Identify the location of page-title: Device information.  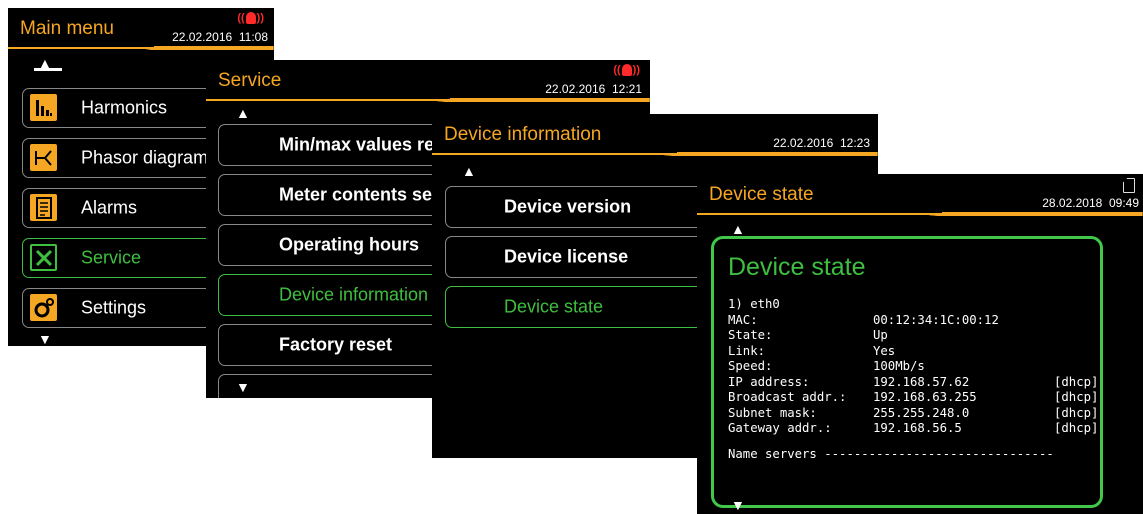
(523, 134).